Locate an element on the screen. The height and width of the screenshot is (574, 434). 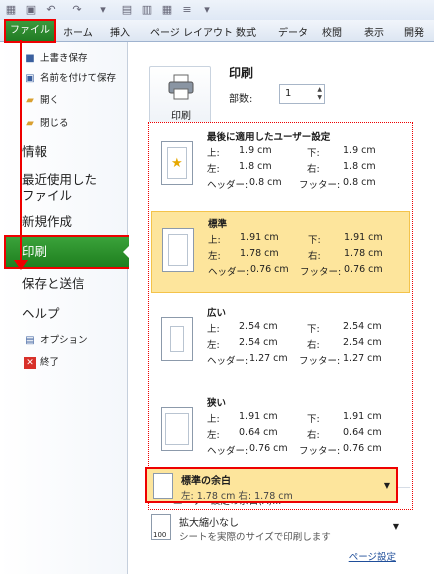
undo-icon: ↶ is located at coordinates (51, 10).